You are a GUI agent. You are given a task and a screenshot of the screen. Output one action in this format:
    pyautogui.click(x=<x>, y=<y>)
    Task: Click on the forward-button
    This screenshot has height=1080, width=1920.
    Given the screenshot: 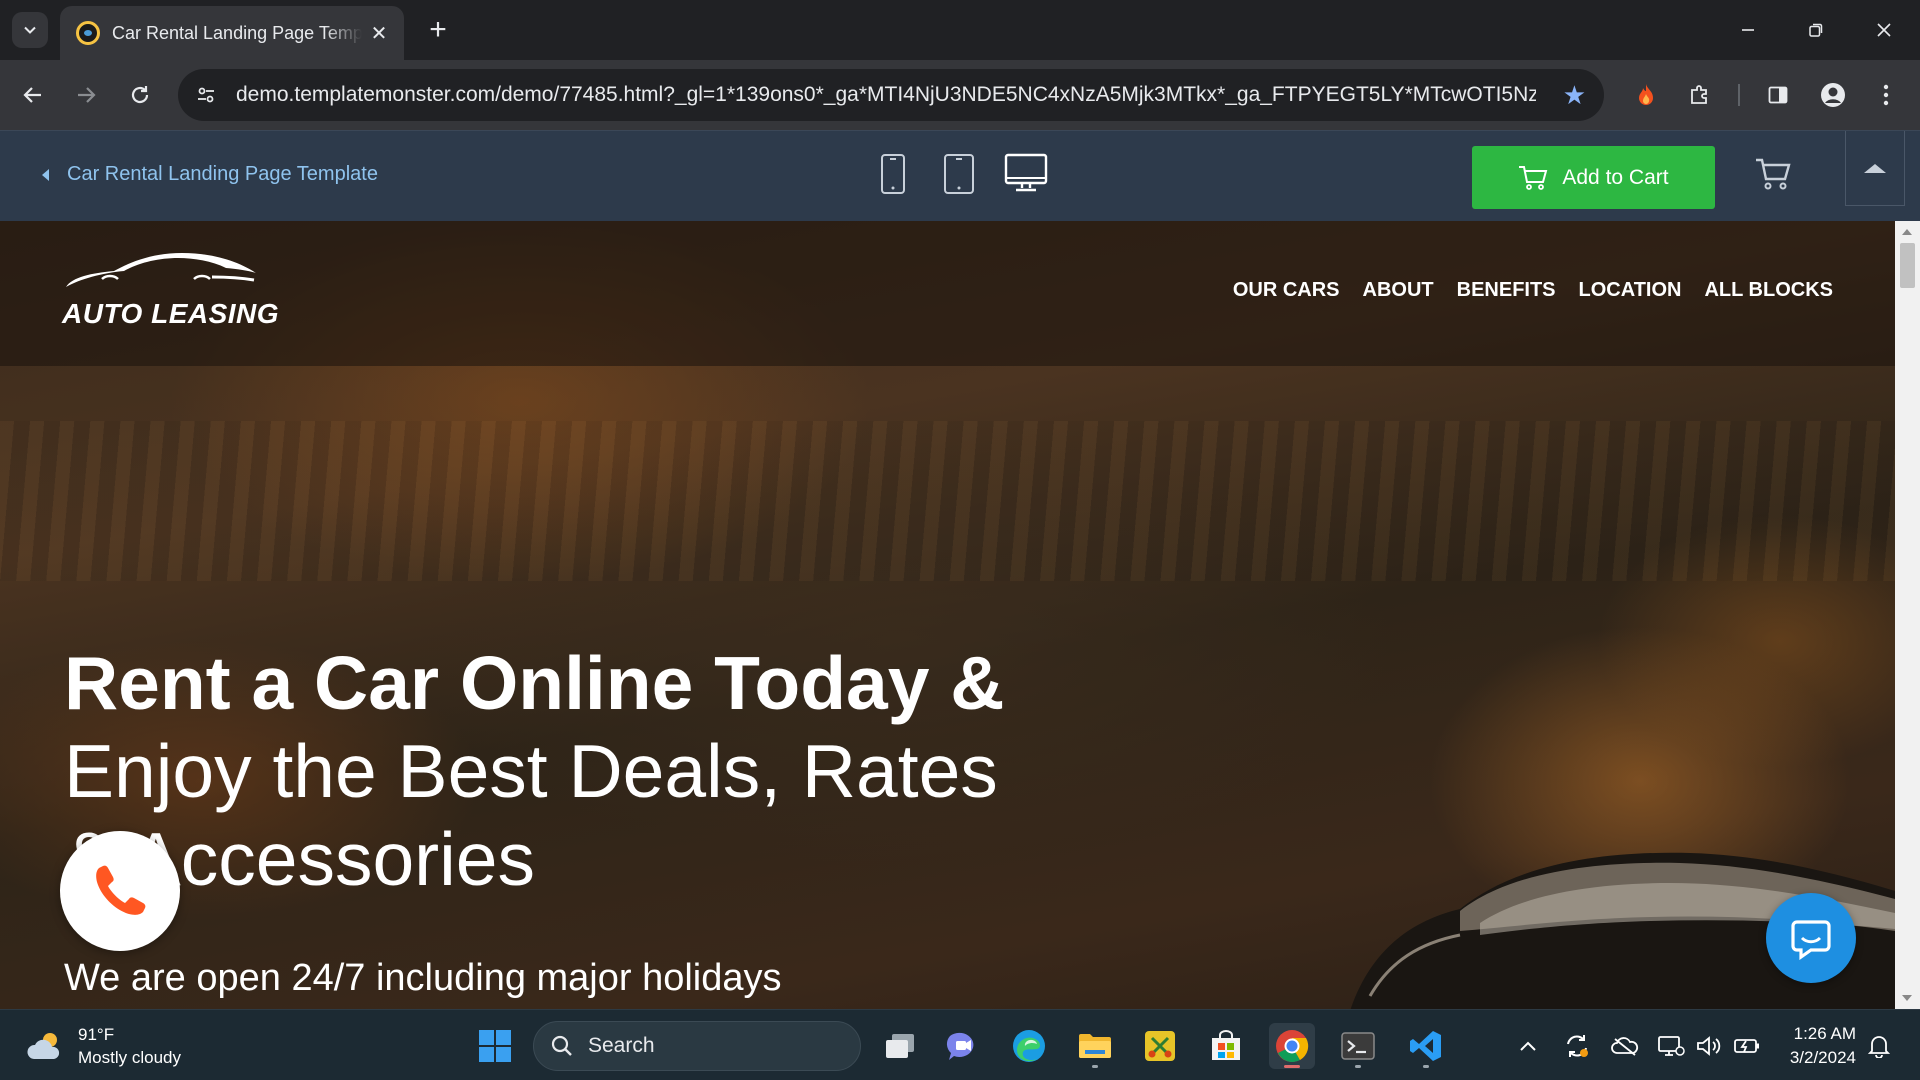 What is the action you would take?
    pyautogui.click(x=86, y=95)
    